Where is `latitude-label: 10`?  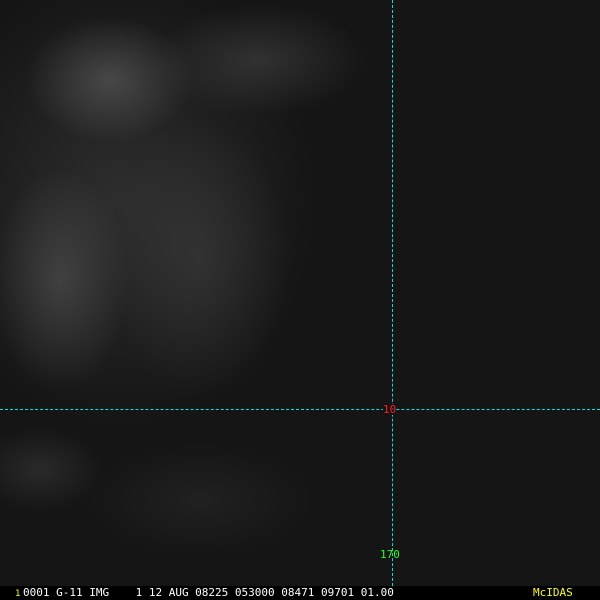
latitude-label: 10 is located at coordinates (390, 409).